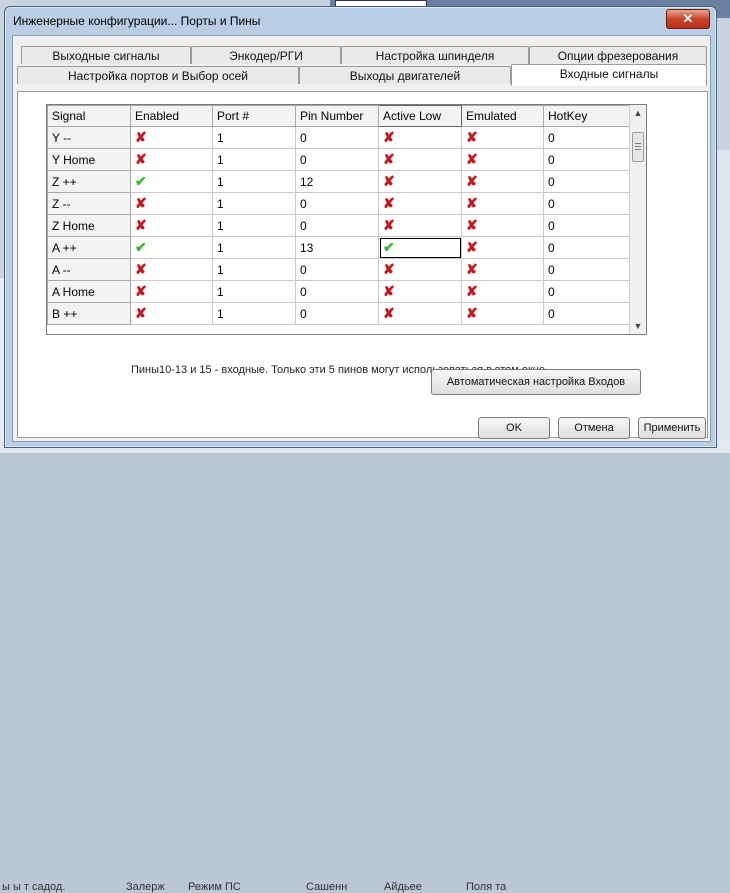 The height and width of the screenshot is (893, 730). Describe the element at coordinates (420, 116) in the screenshot. I see `column-header-active-low: Active Low` at that location.